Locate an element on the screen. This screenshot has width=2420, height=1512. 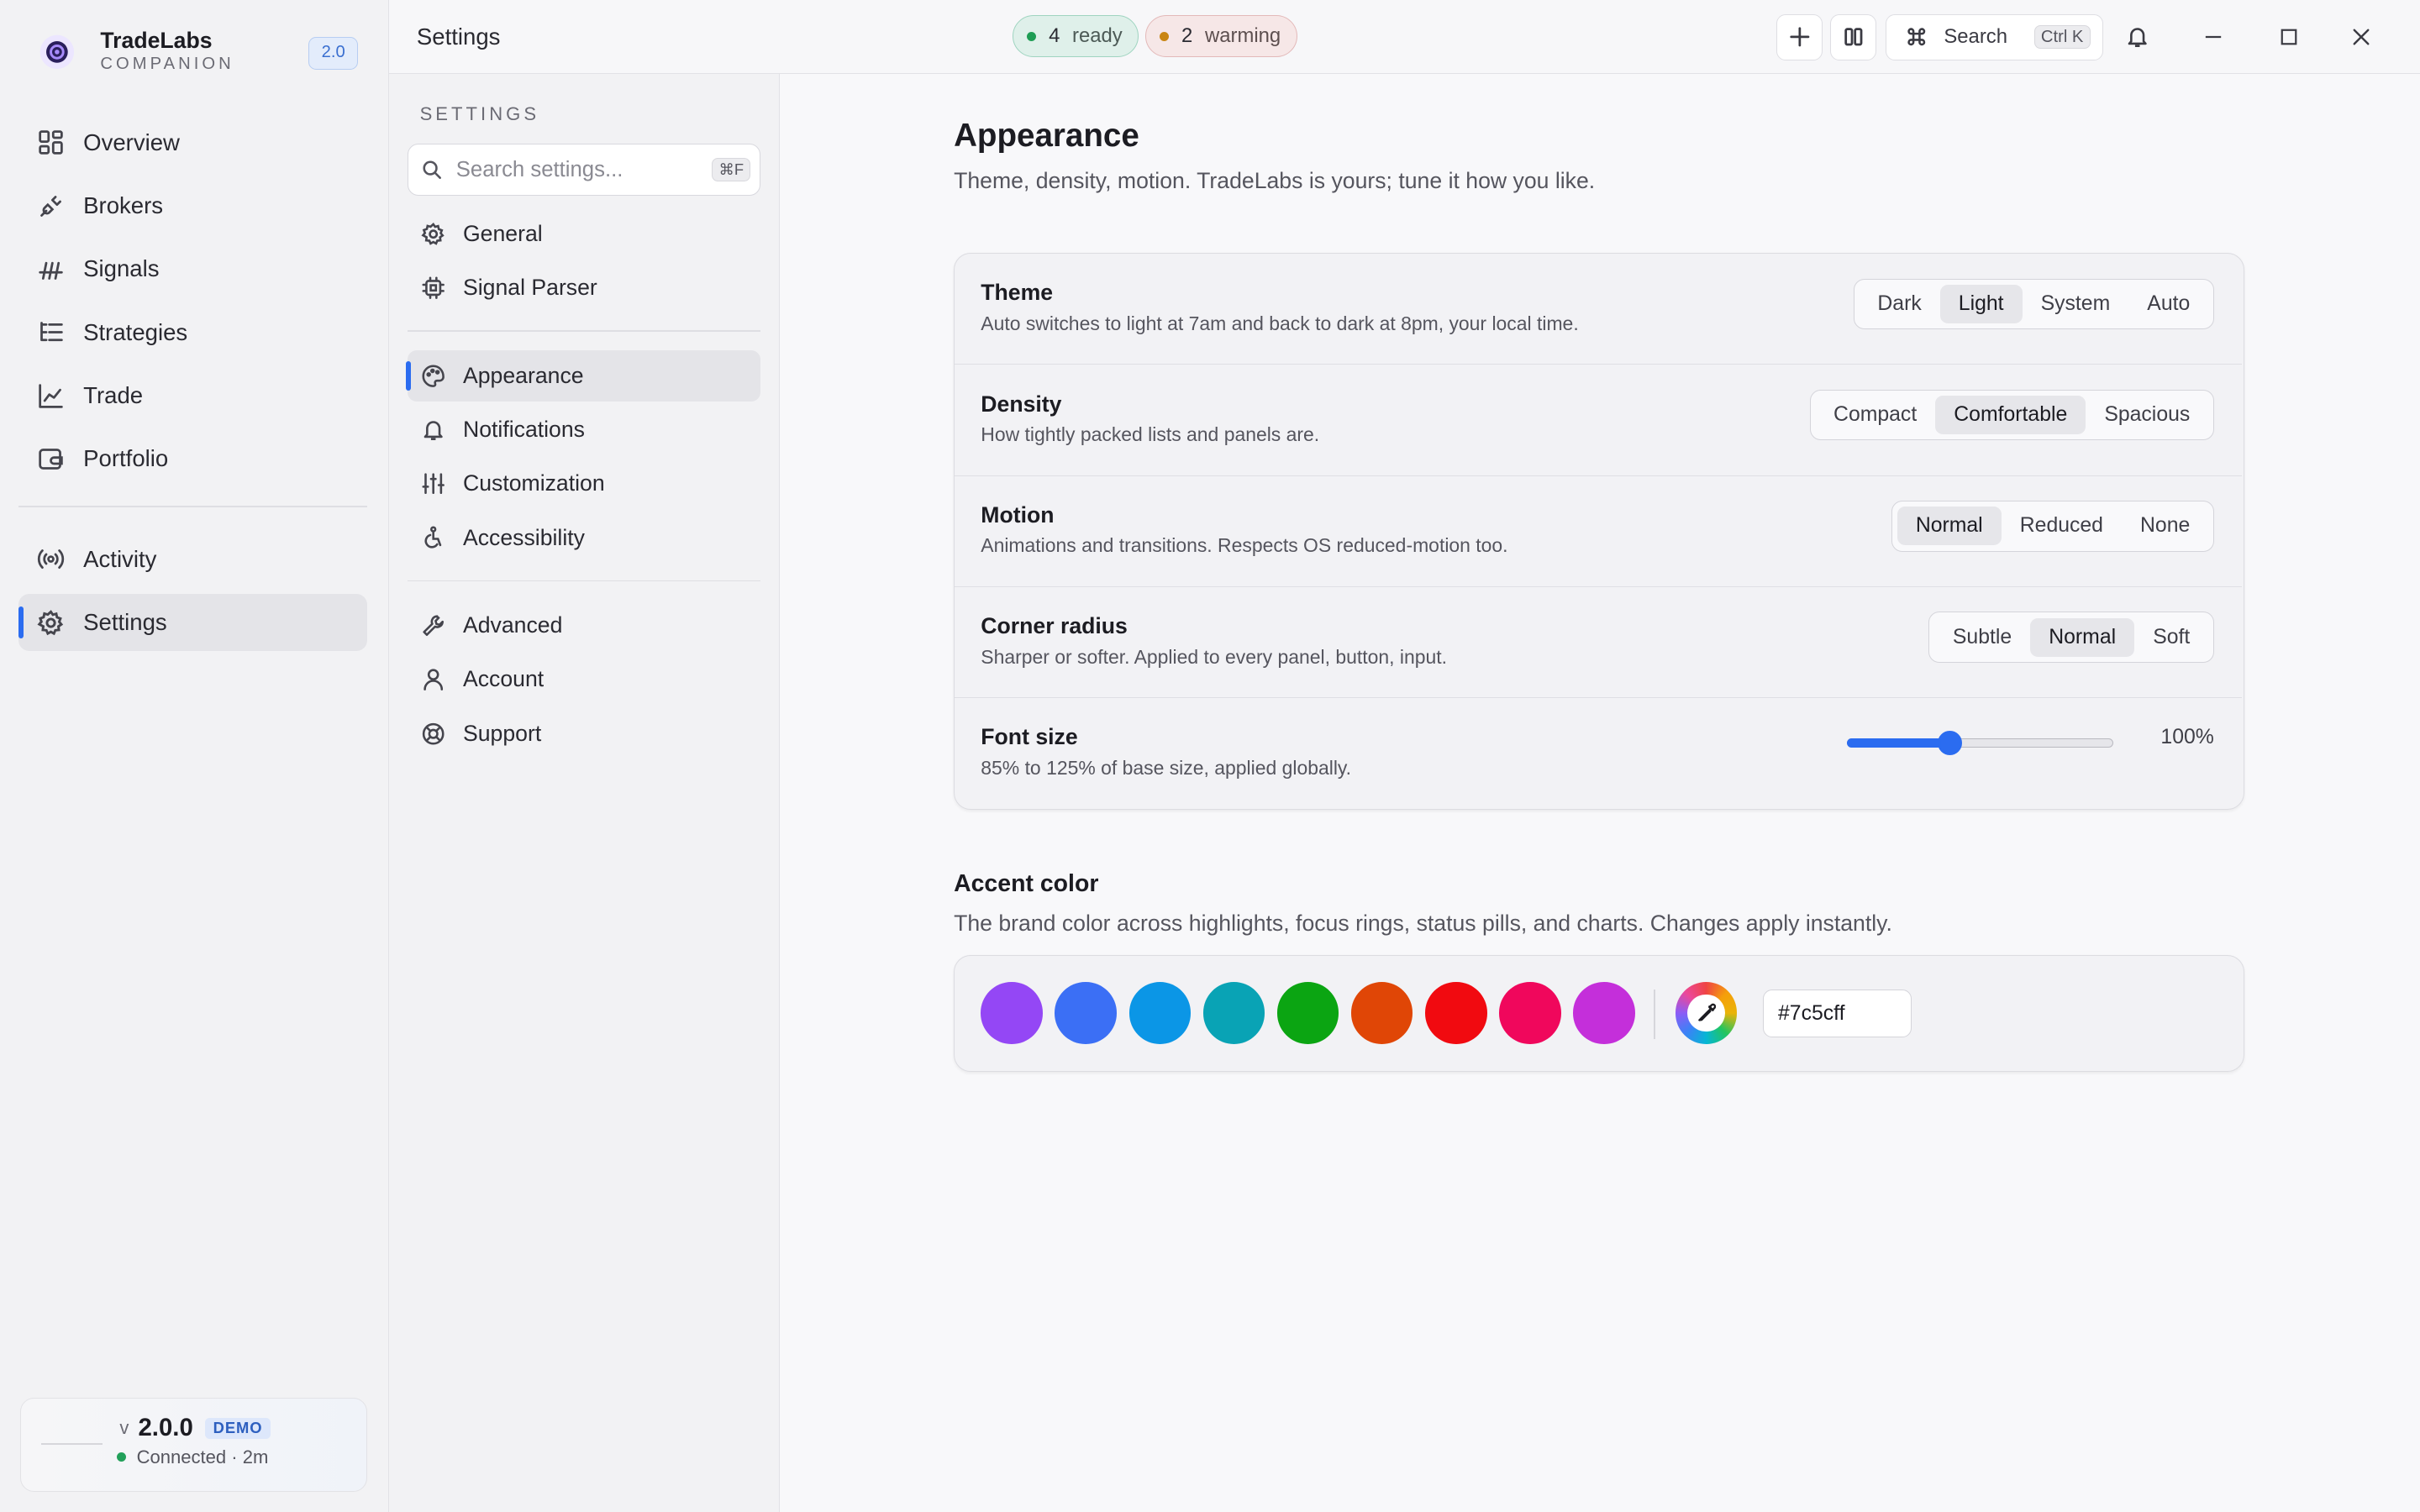
accent-color-title: Accent color is located at coordinates (1026, 883).